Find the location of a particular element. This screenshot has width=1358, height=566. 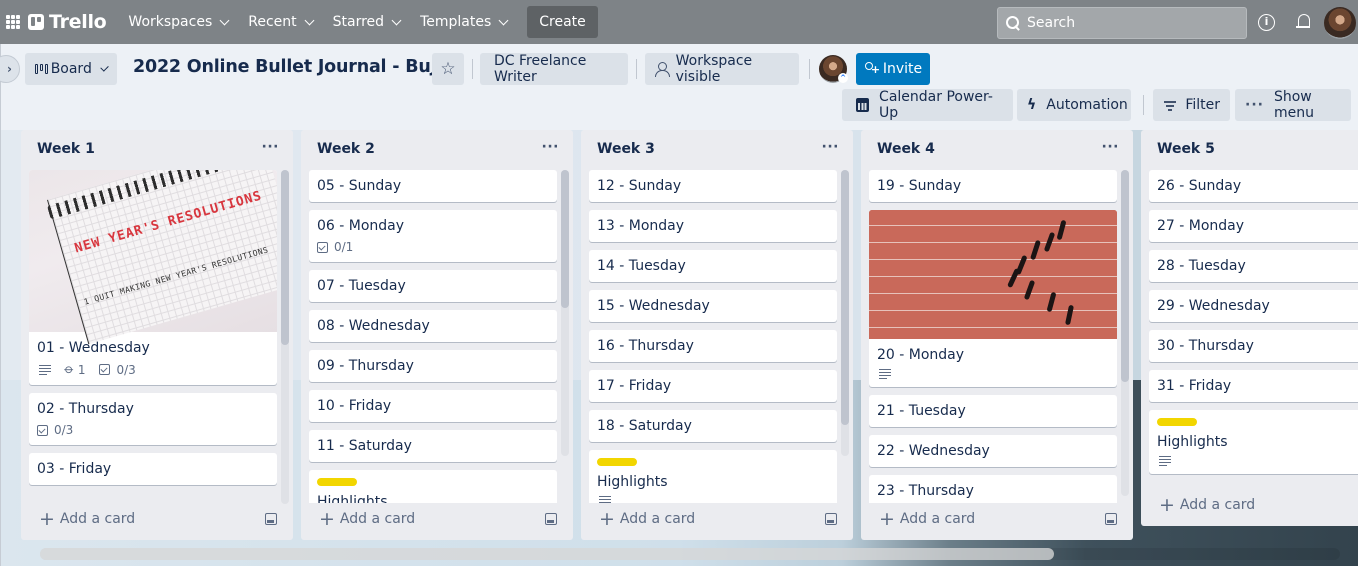

workspace-button: DC Freelance Writer is located at coordinates (554, 69).